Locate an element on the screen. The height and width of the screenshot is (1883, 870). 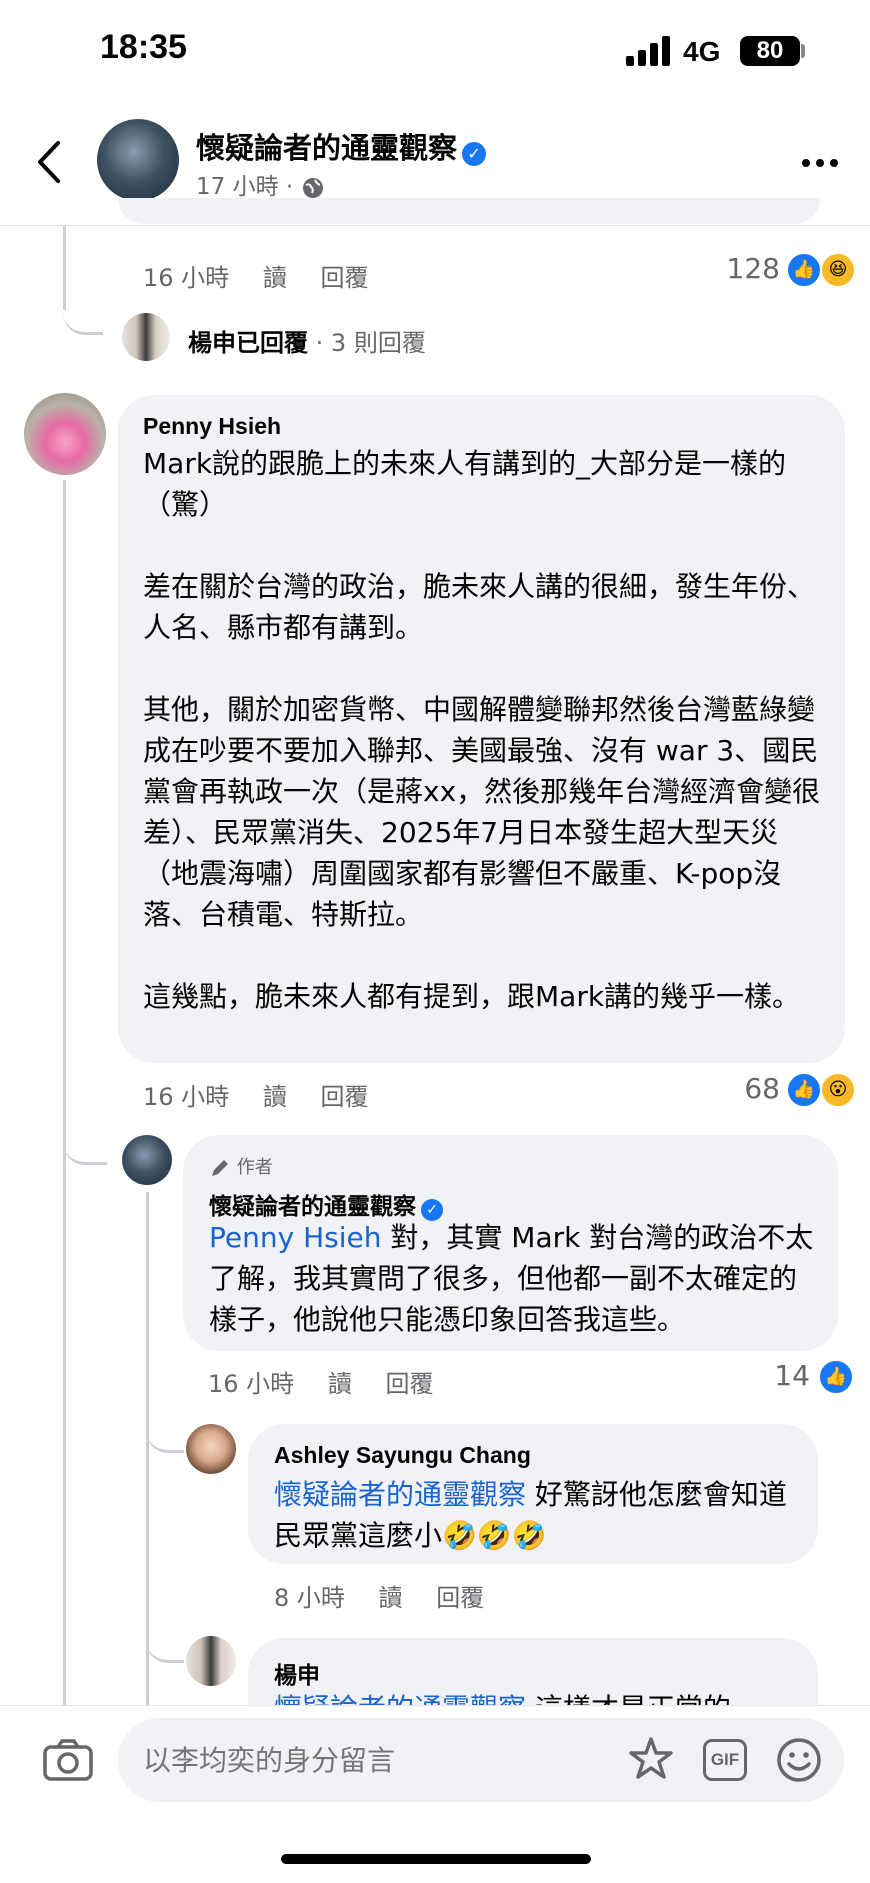
home-indicator is located at coordinates (436, 1859).